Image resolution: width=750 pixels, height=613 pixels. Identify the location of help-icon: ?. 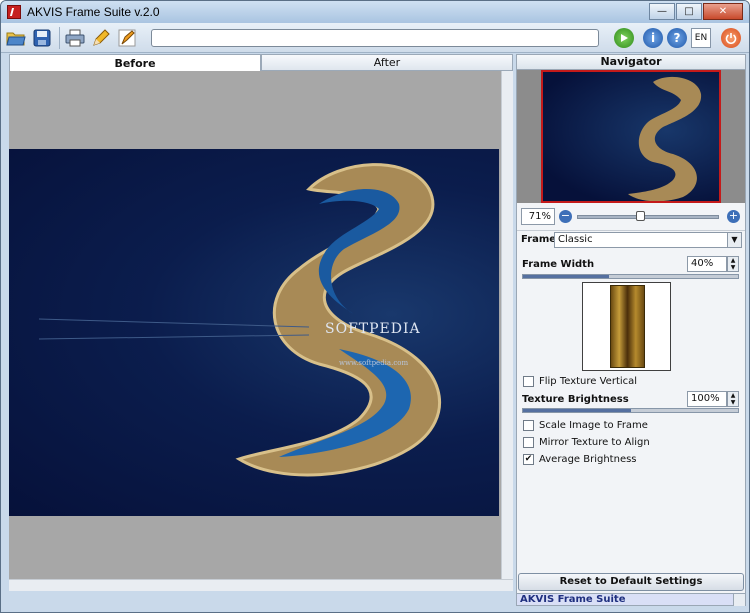
(677, 38).